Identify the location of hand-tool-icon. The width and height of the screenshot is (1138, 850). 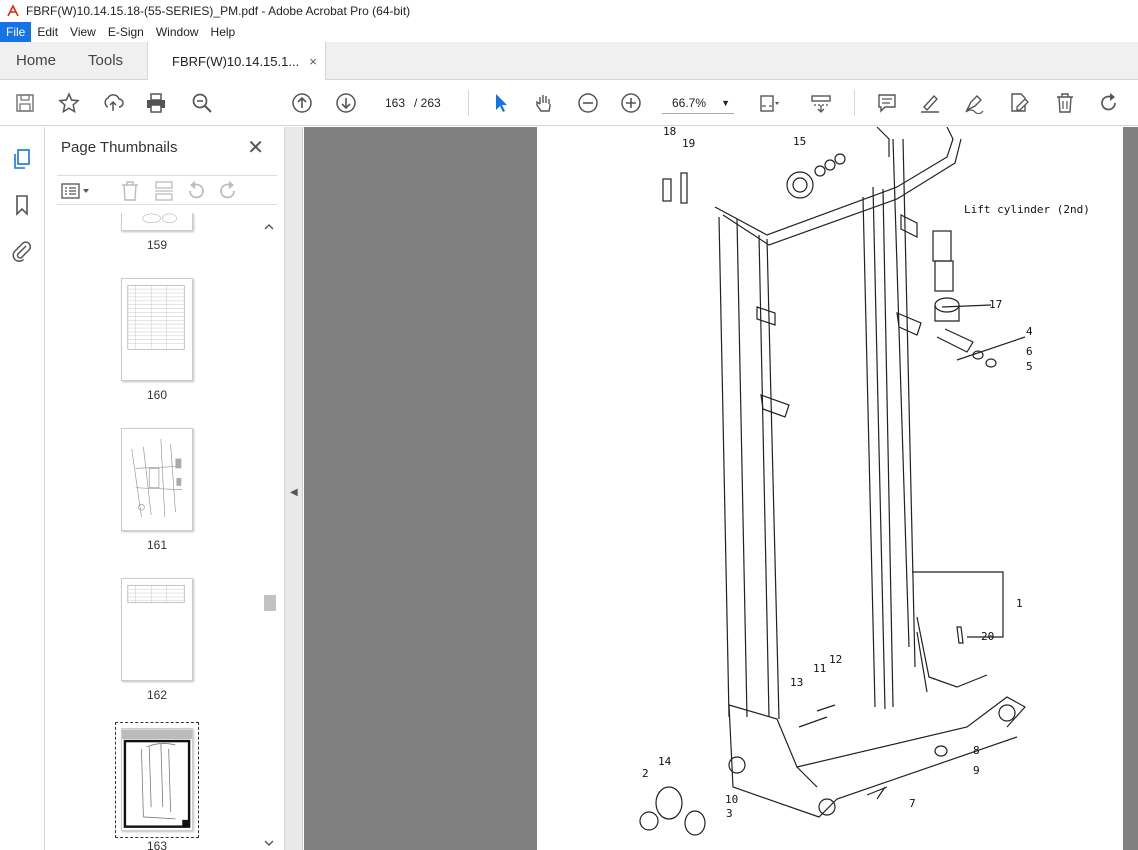
(544, 103).